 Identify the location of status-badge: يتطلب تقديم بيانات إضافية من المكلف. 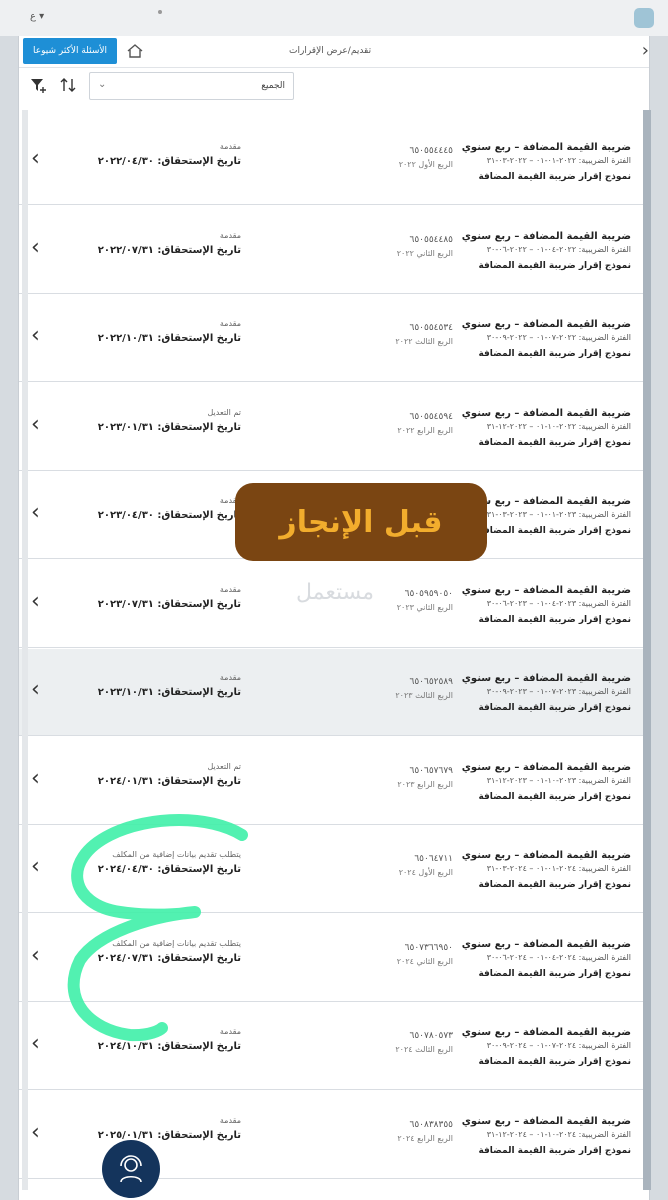
(176, 854).